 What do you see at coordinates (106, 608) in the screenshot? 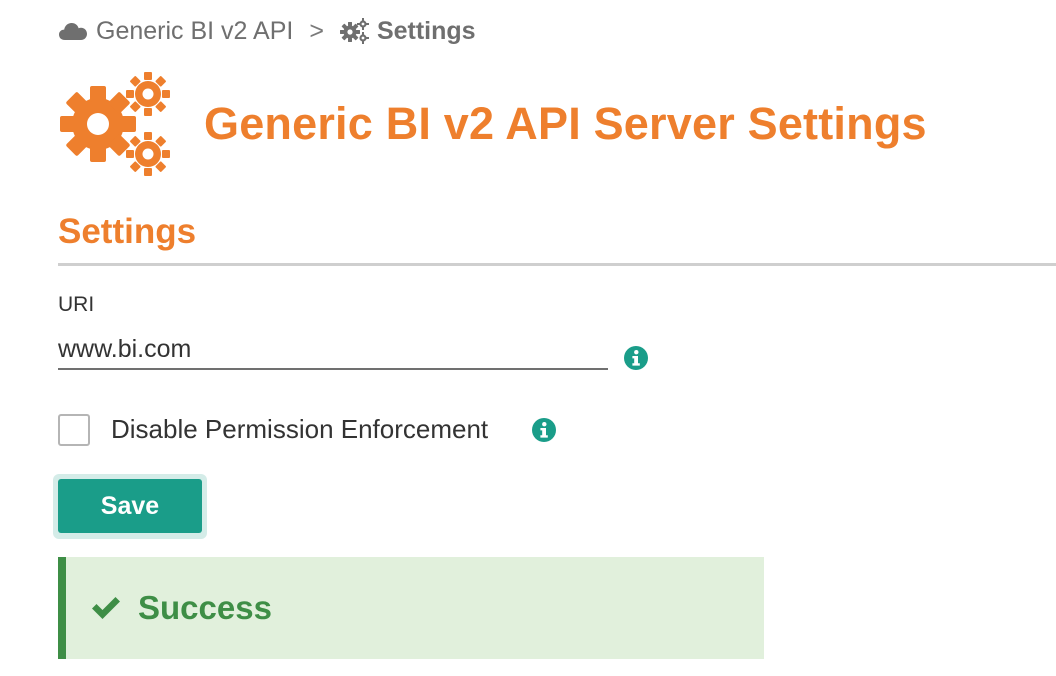
I see `checkmark-icon` at bounding box center [106, 608].